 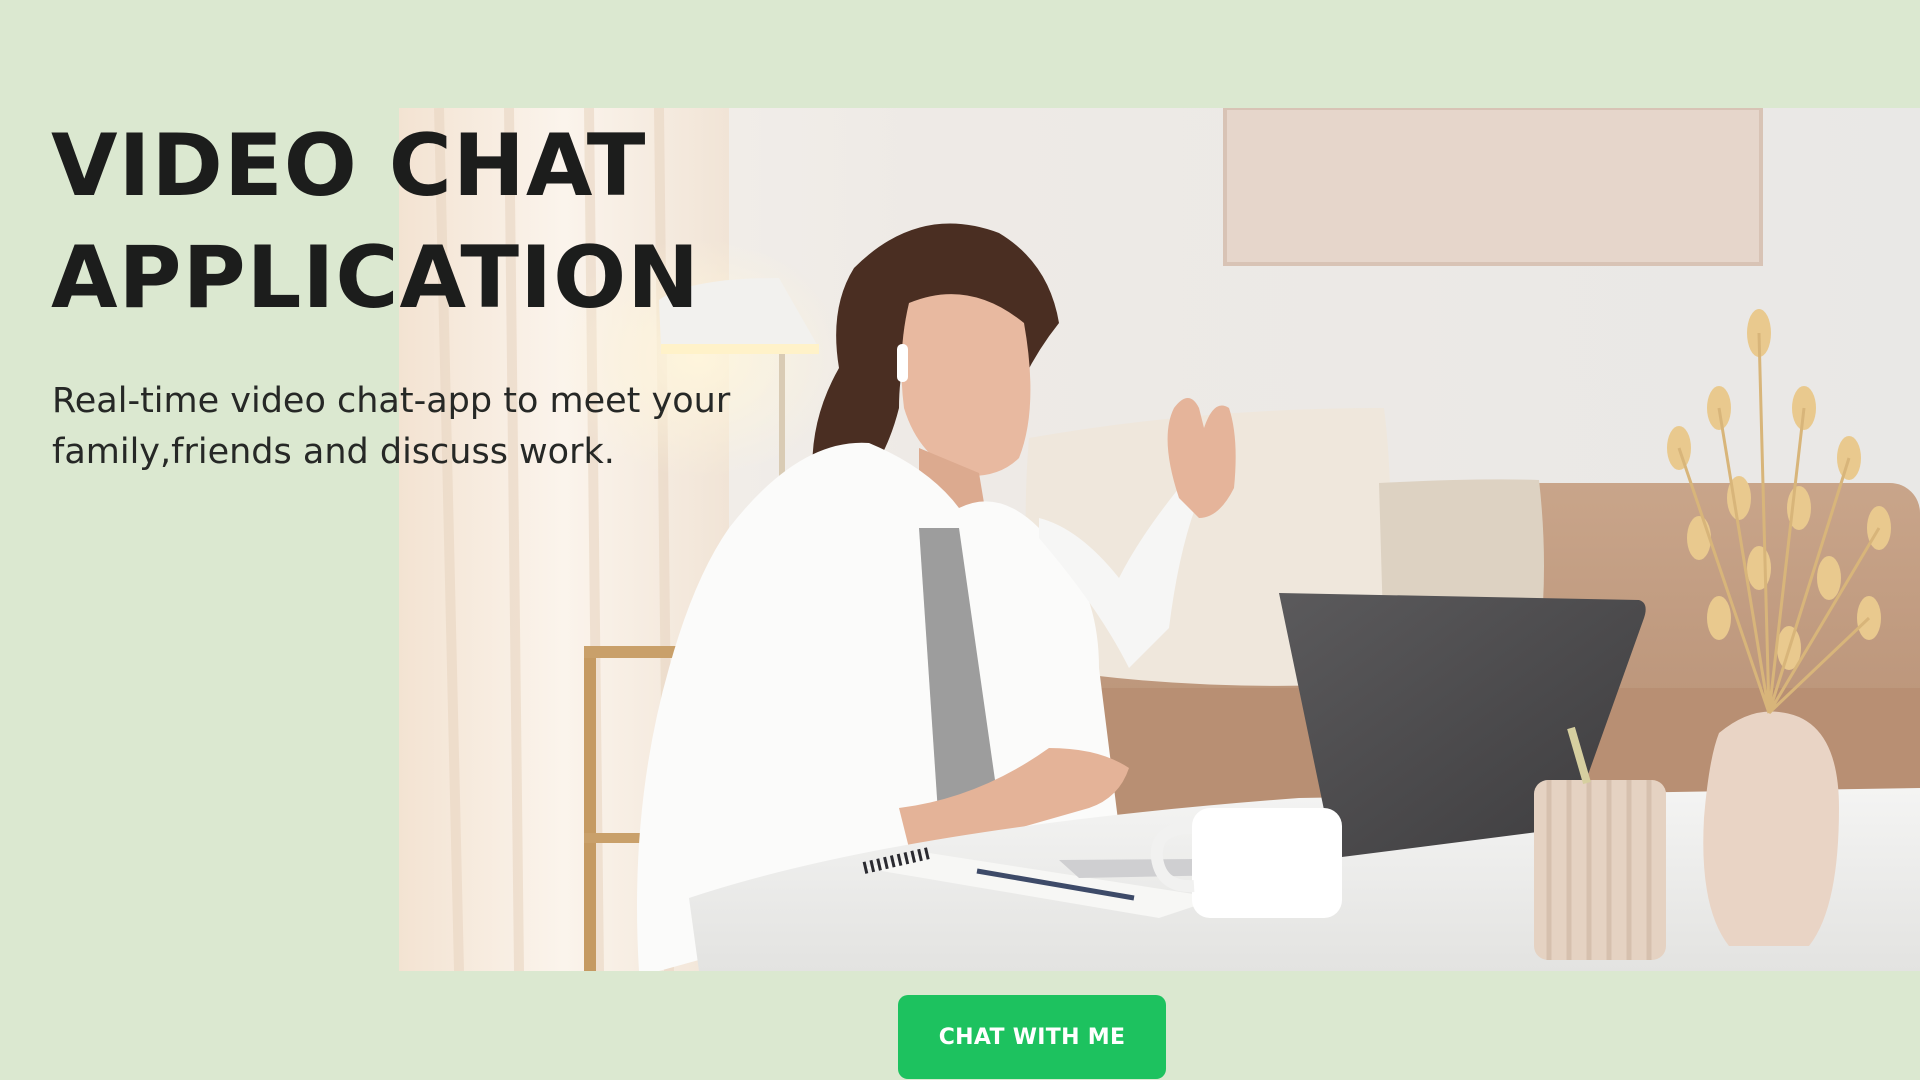 I want to click on hero-subtitle-line-1: Real-time video chat-app to meet your, so click(x=391, y=401).